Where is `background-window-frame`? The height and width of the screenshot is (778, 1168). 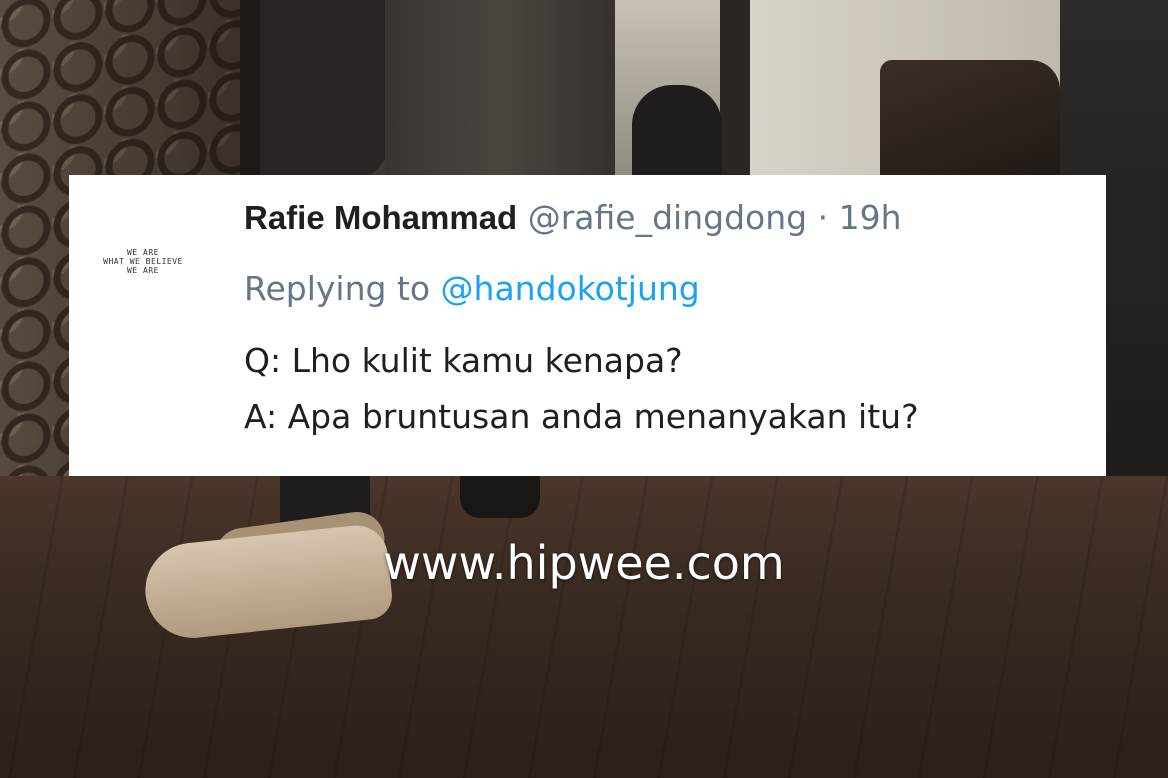 background-window-frame is located at coordinates (735, 90).